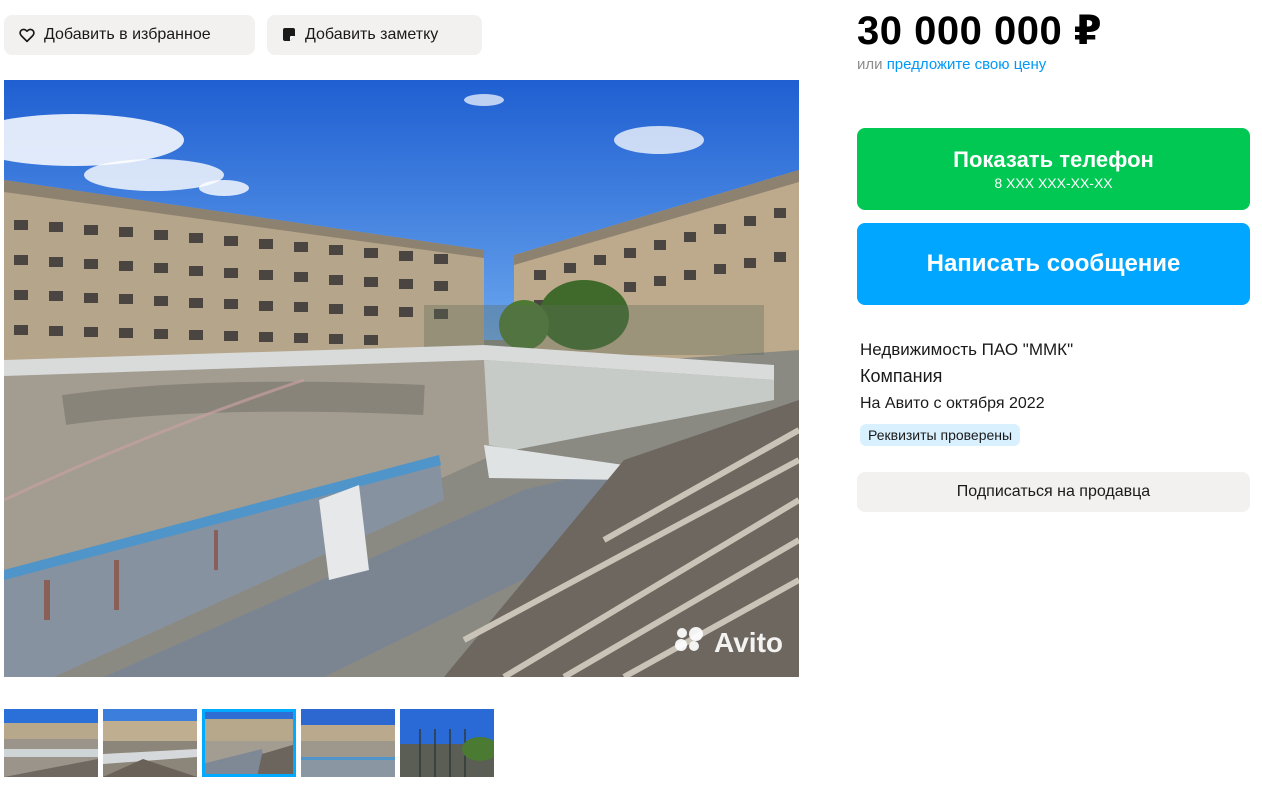  I want to click on write-message-label: Написать сообщение, so click(1053, 263).